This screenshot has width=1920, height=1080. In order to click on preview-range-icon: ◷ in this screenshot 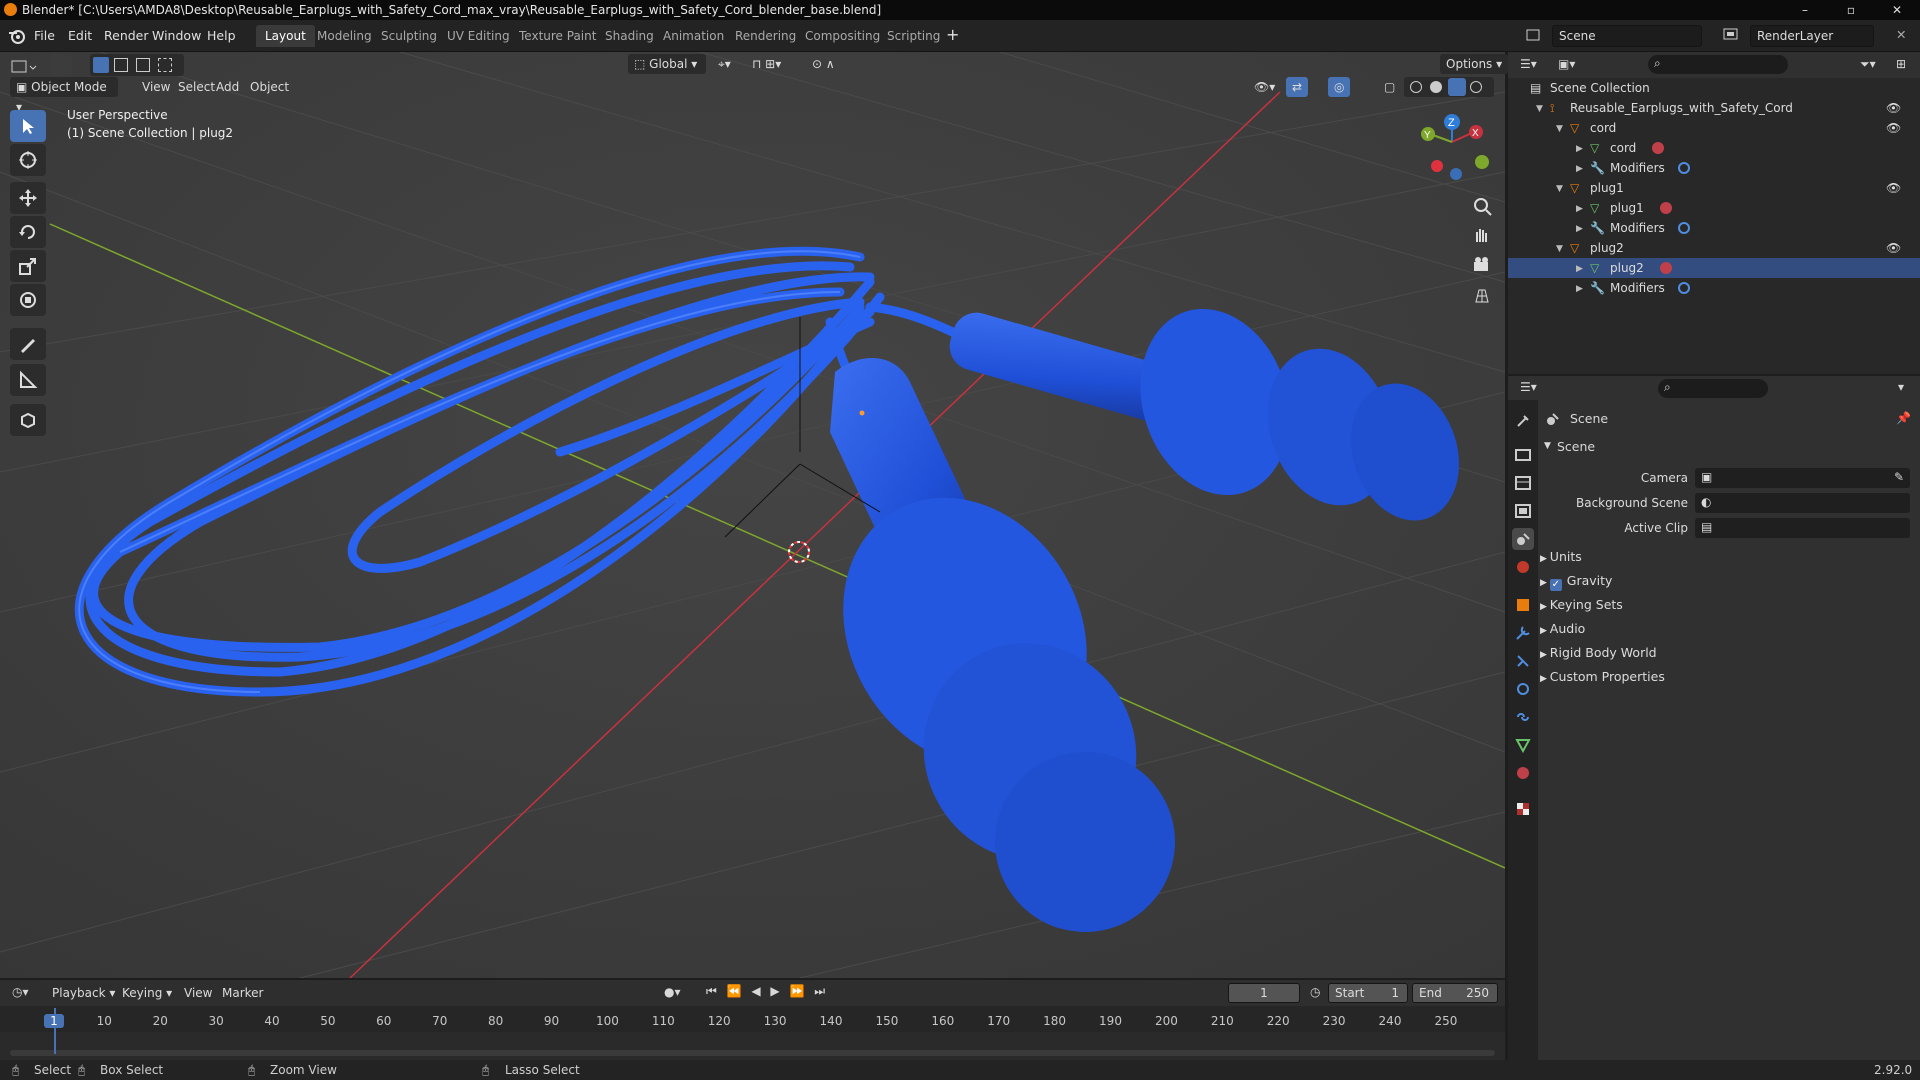, I will do `click(1315, 992)`.